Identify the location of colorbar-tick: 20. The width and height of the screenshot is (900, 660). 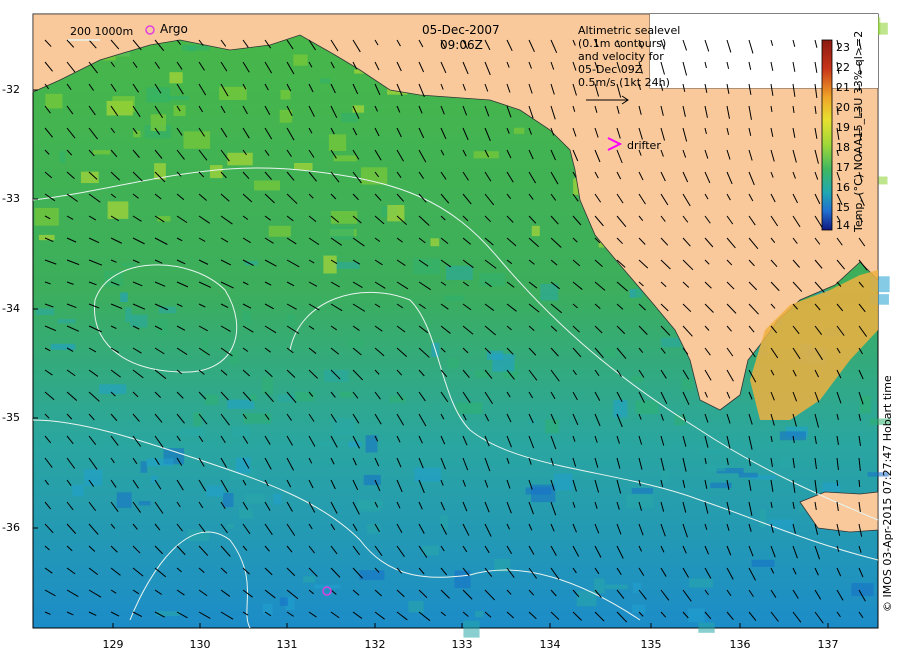
(843, 107).